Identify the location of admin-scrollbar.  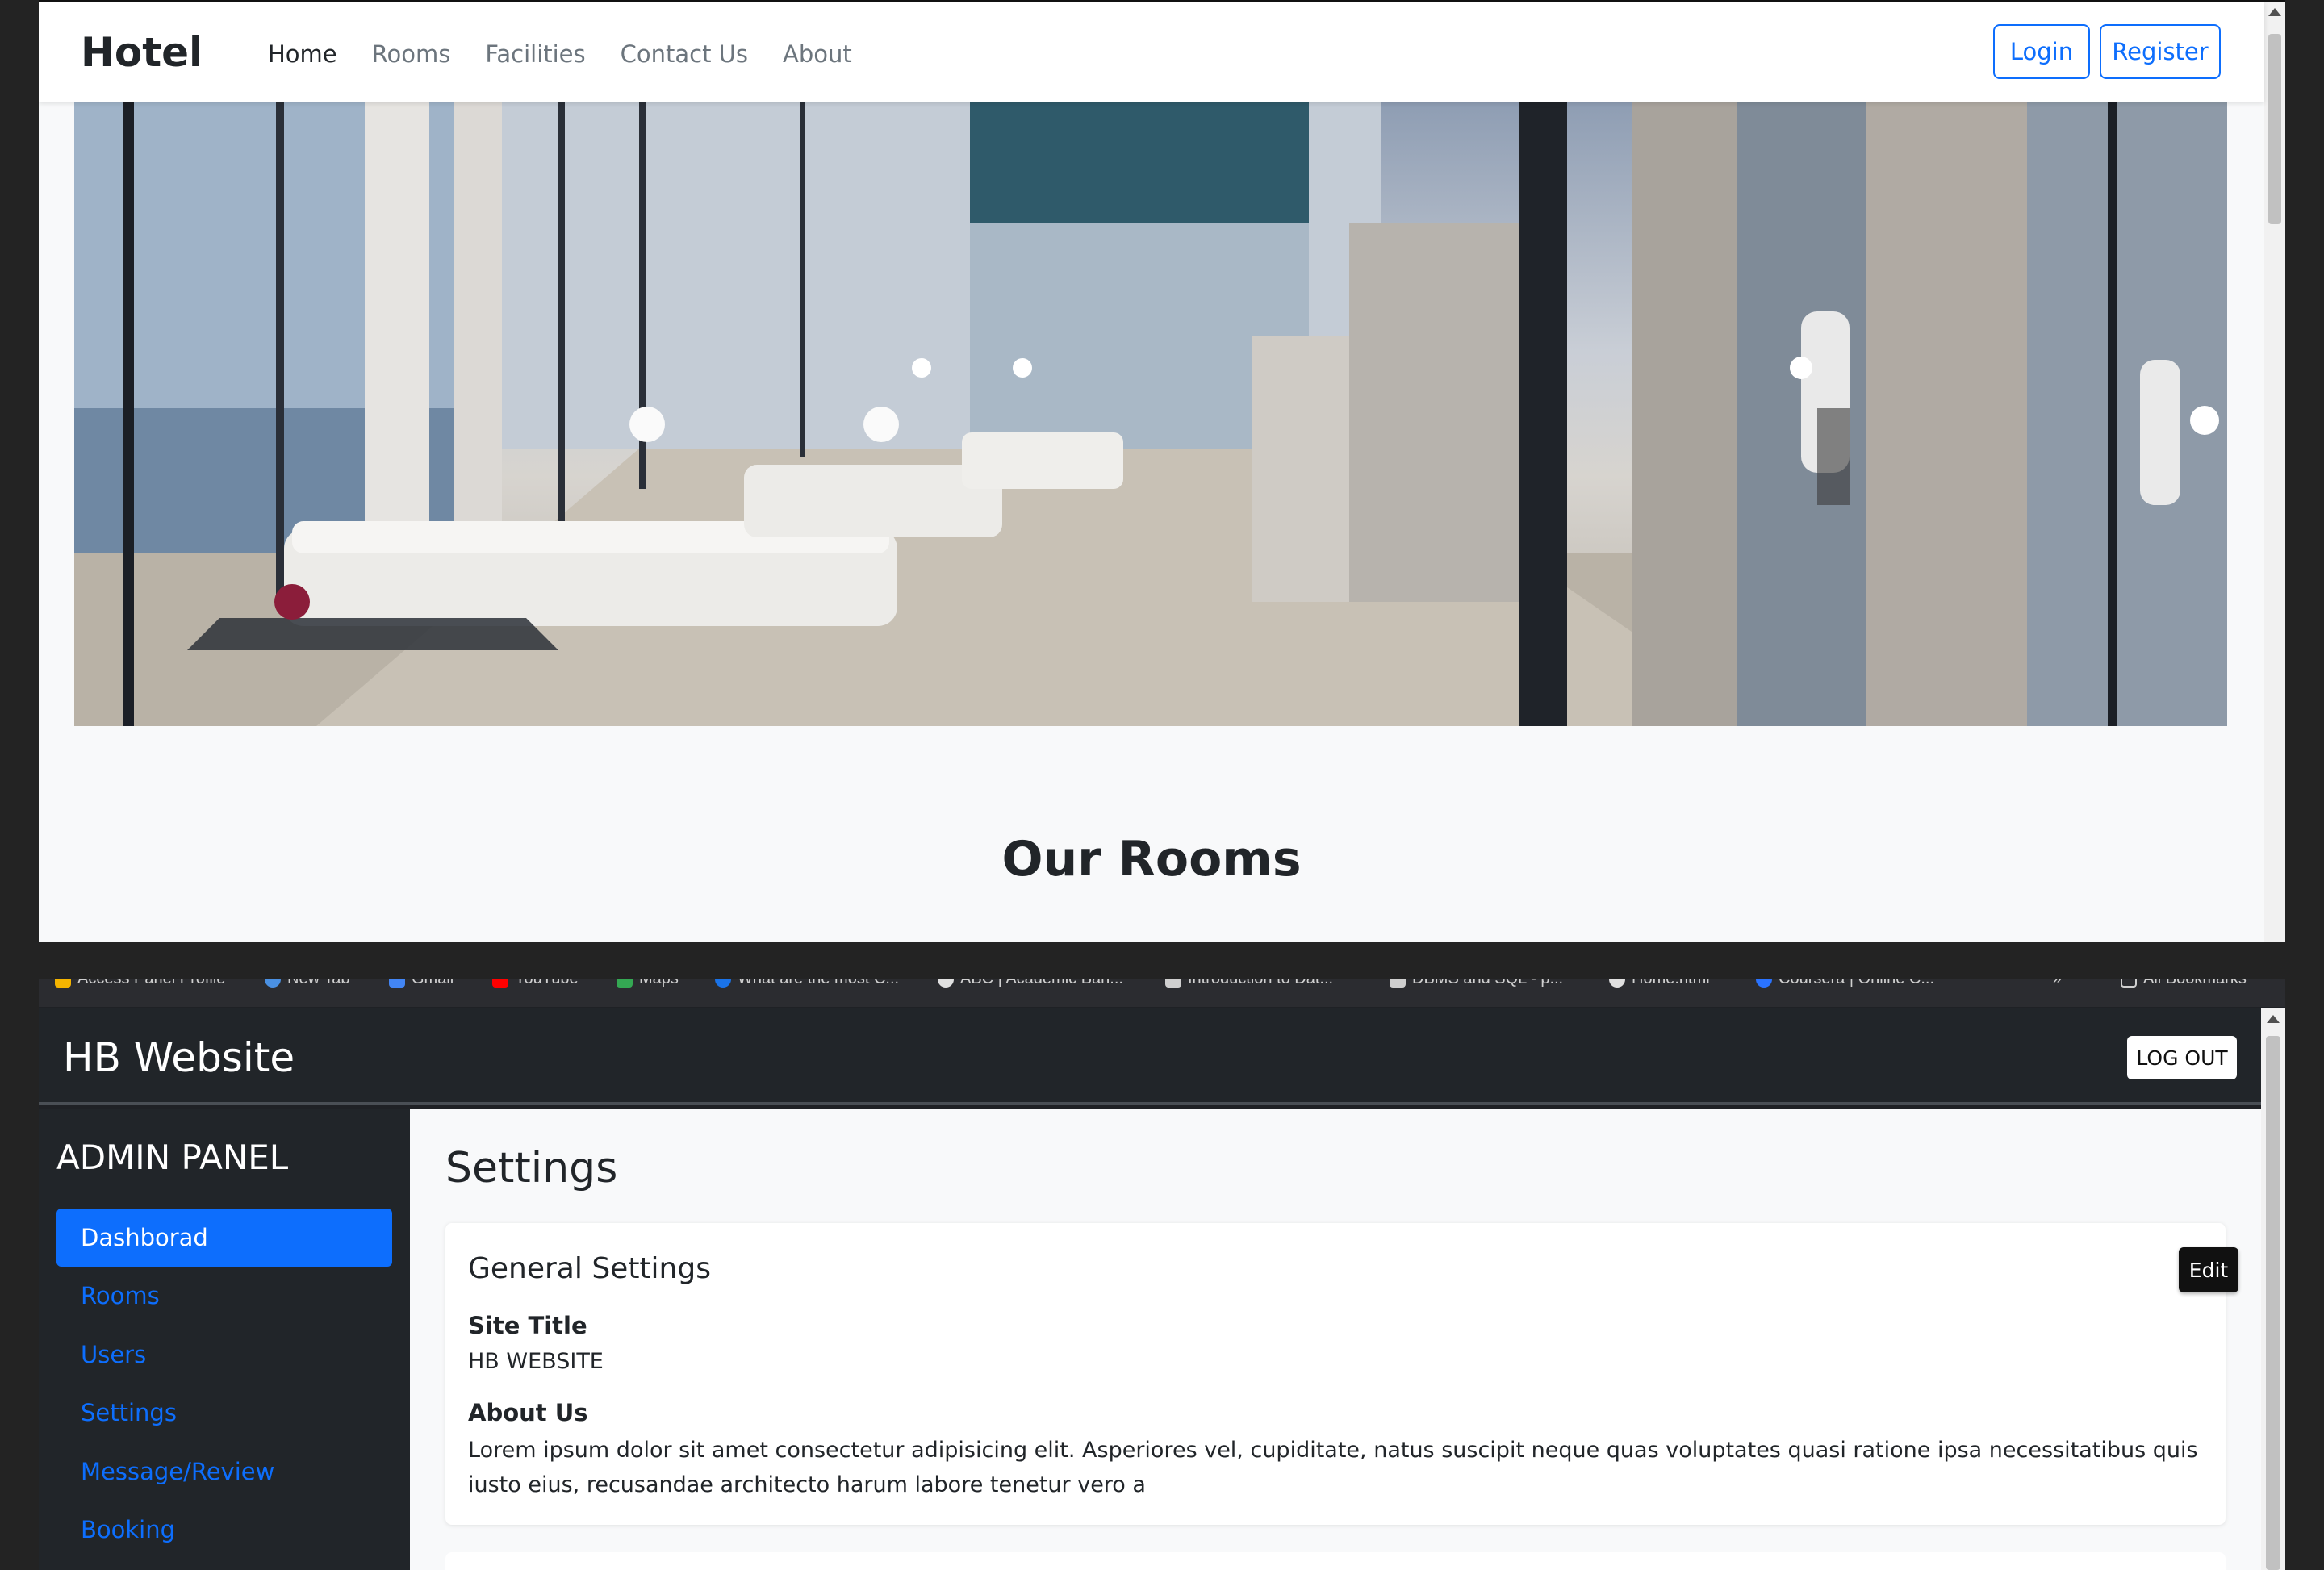
(2273, 1289).